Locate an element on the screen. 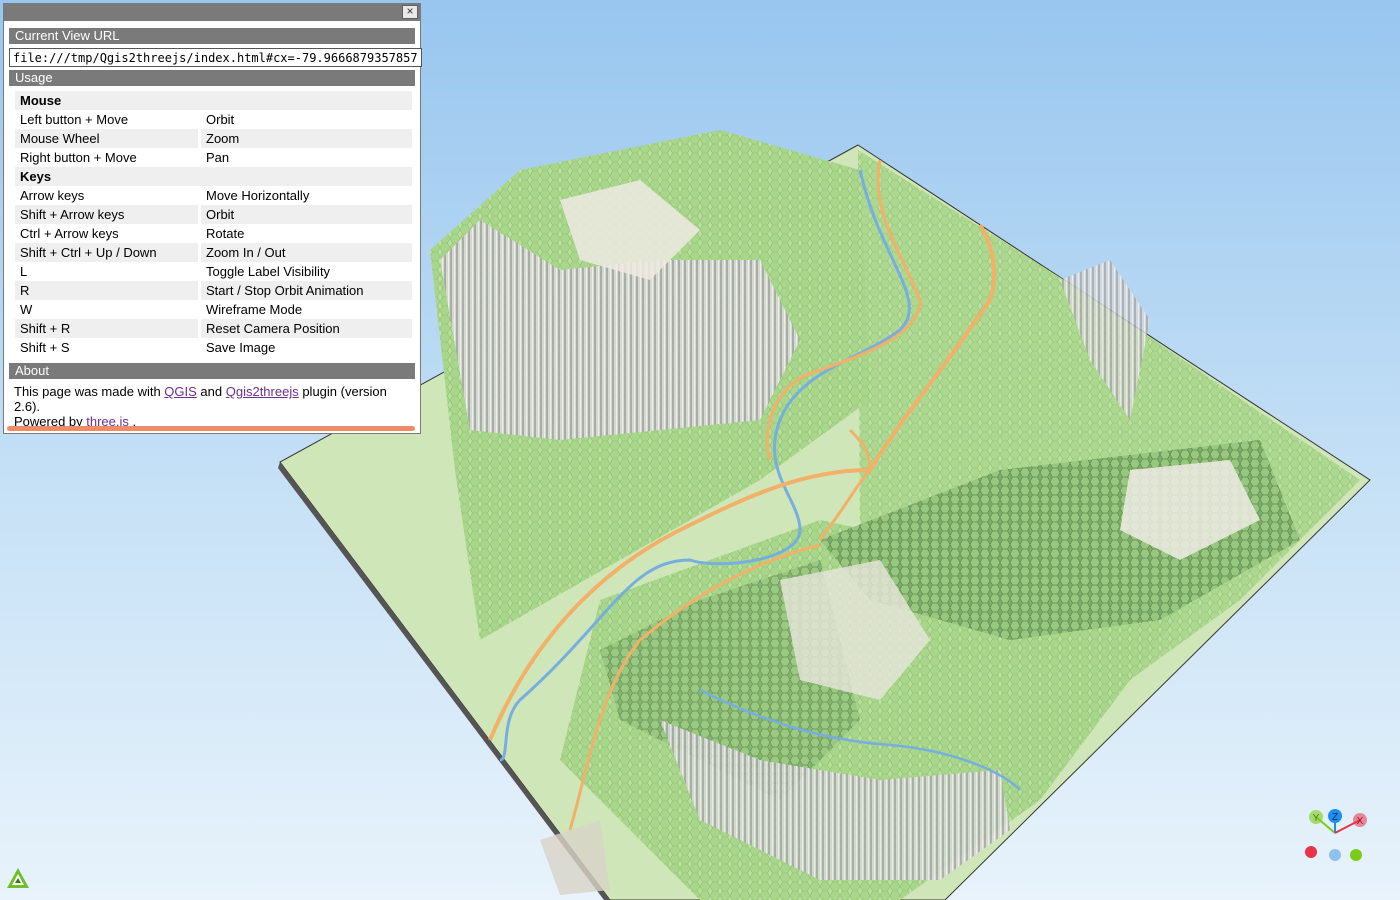  about-text-part: and is located at coordinates (211, 391).